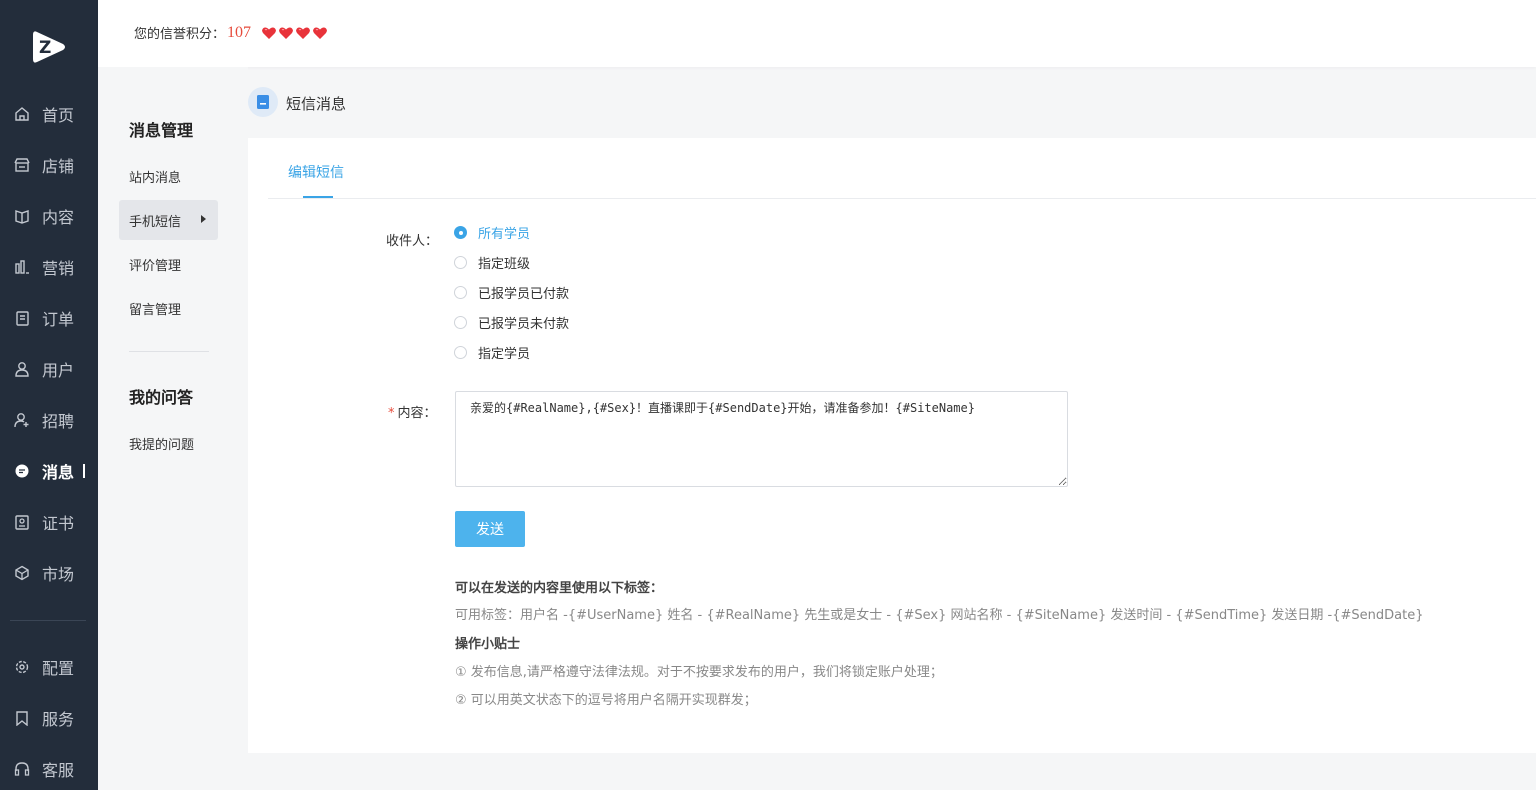 This screenshot has width=1536, height=790. Describe the element at coordinates (22, 165) in the screenshot. I see `store-icon` at that location.